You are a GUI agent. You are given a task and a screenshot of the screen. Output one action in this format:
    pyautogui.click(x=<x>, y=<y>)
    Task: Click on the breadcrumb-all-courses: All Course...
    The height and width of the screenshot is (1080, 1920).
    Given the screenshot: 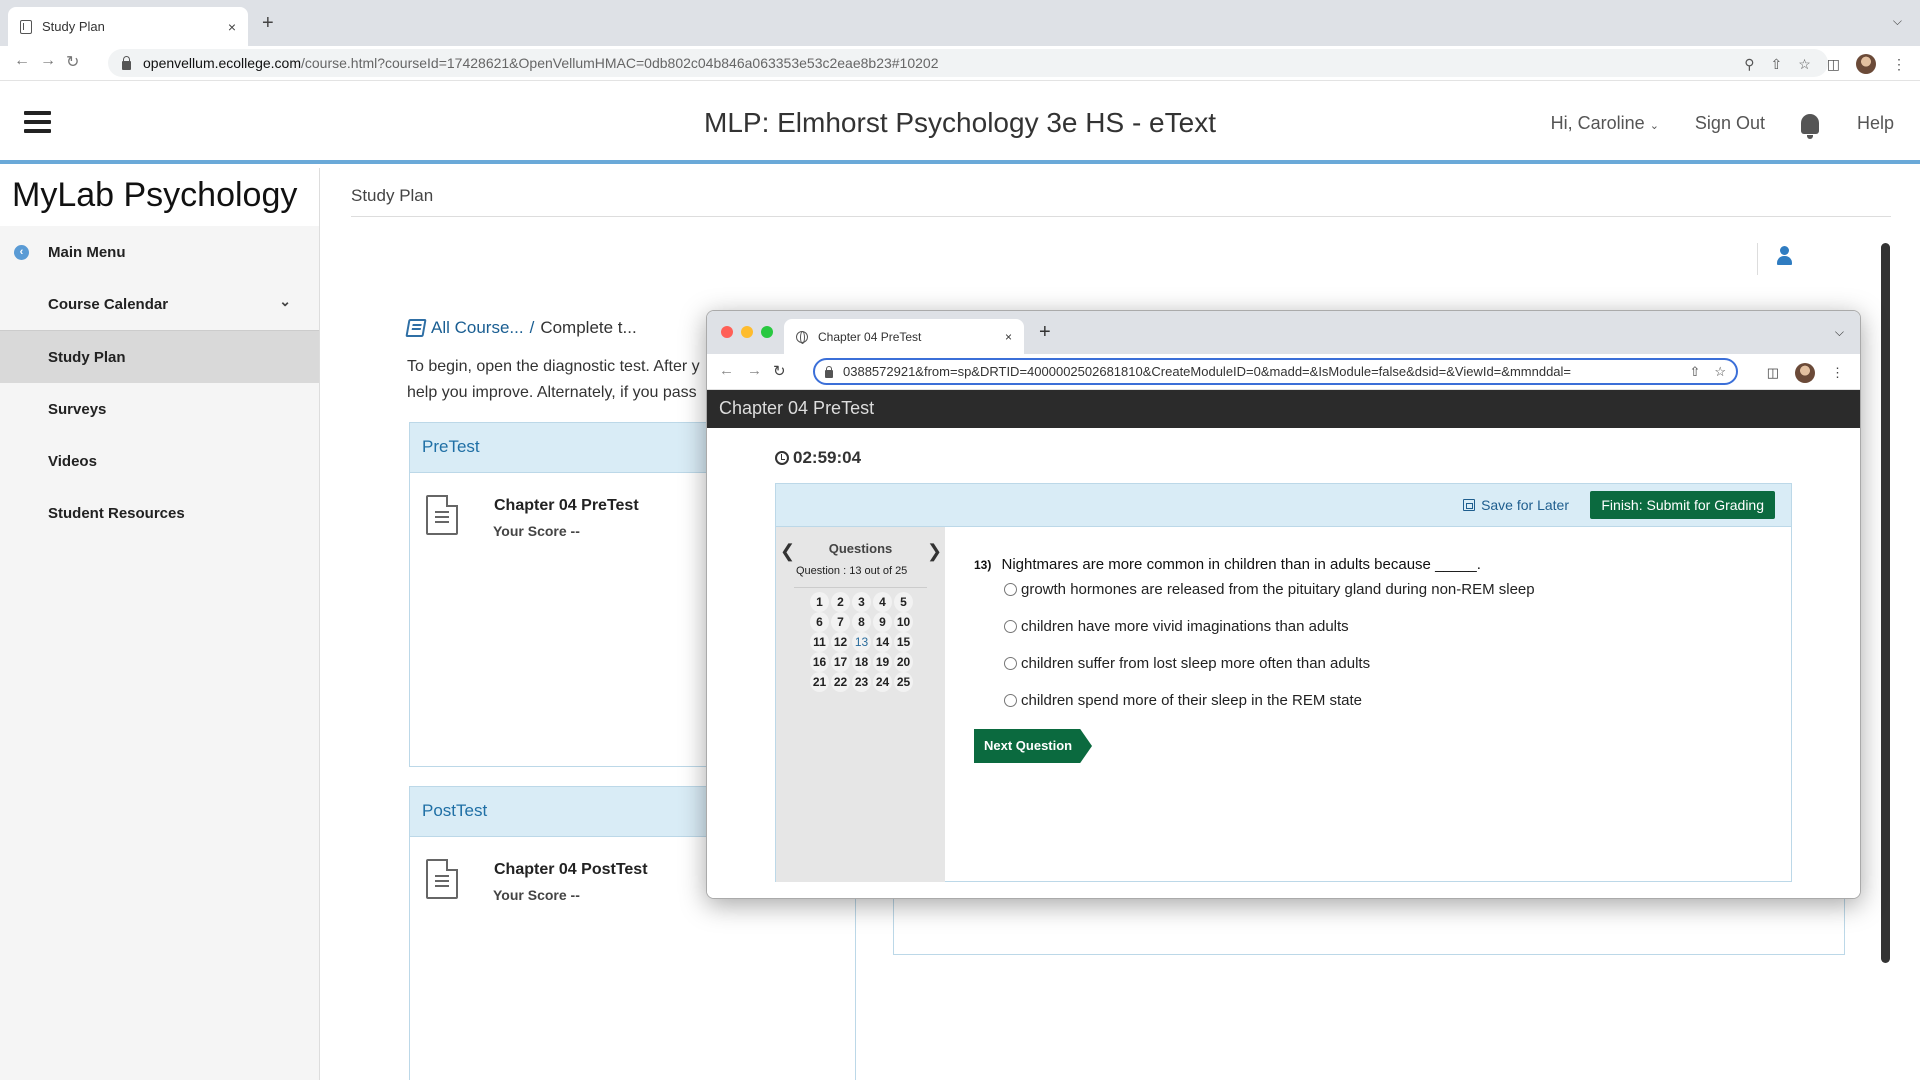 What is the action you would take?
    pyautogui.click(x=477, y=328)
    